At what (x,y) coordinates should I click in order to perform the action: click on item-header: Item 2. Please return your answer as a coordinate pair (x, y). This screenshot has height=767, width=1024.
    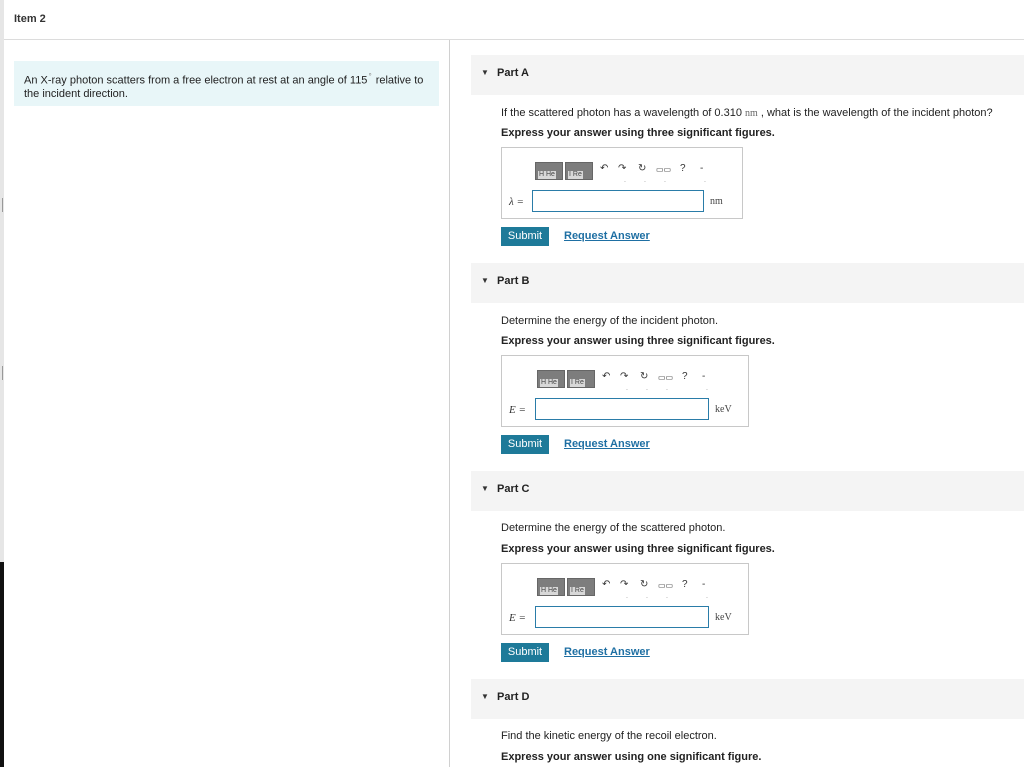
    Looking at the image, I should click on (514, 20).